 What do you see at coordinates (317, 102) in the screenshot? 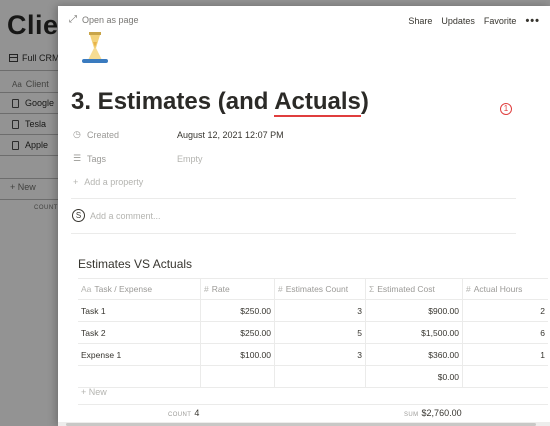
I see `page-title-spellcheck-word: Actuals` at bounding box center [317, 102].